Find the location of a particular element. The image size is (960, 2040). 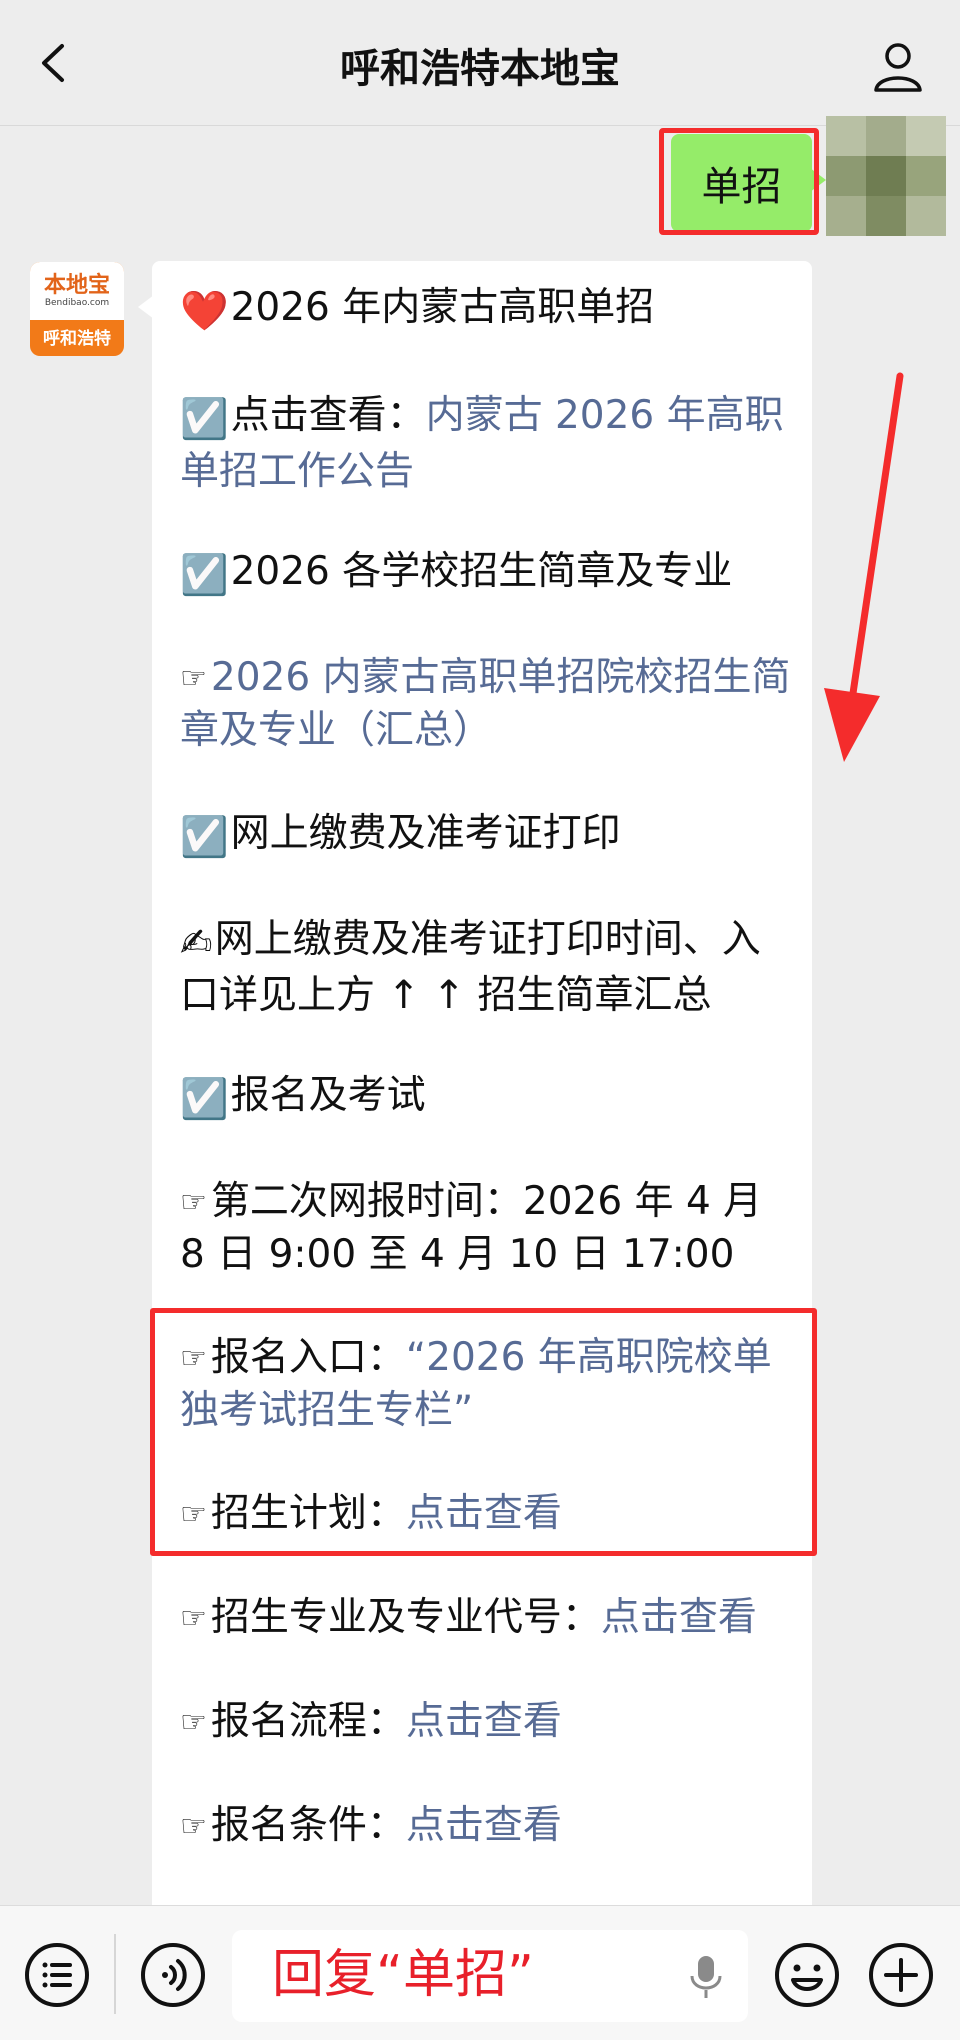

payment-detail-text: 网上缴费及准考证打印时间、入口详见上方 ↑ ↑ 招生简章汇总 is located at coordinates (470, 967).